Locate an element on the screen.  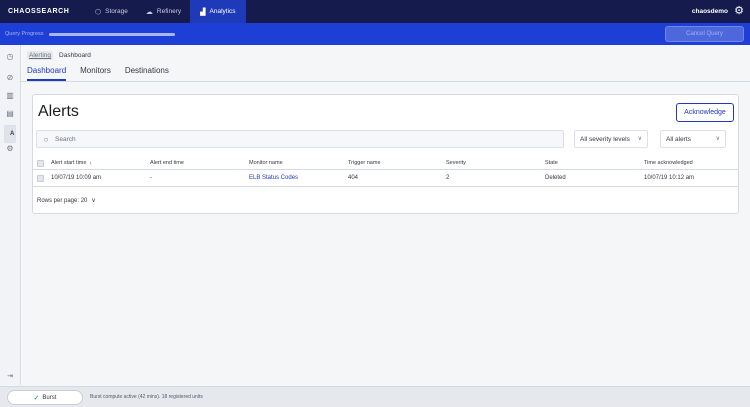
row-checkbox is located at coordinates (40, 178).